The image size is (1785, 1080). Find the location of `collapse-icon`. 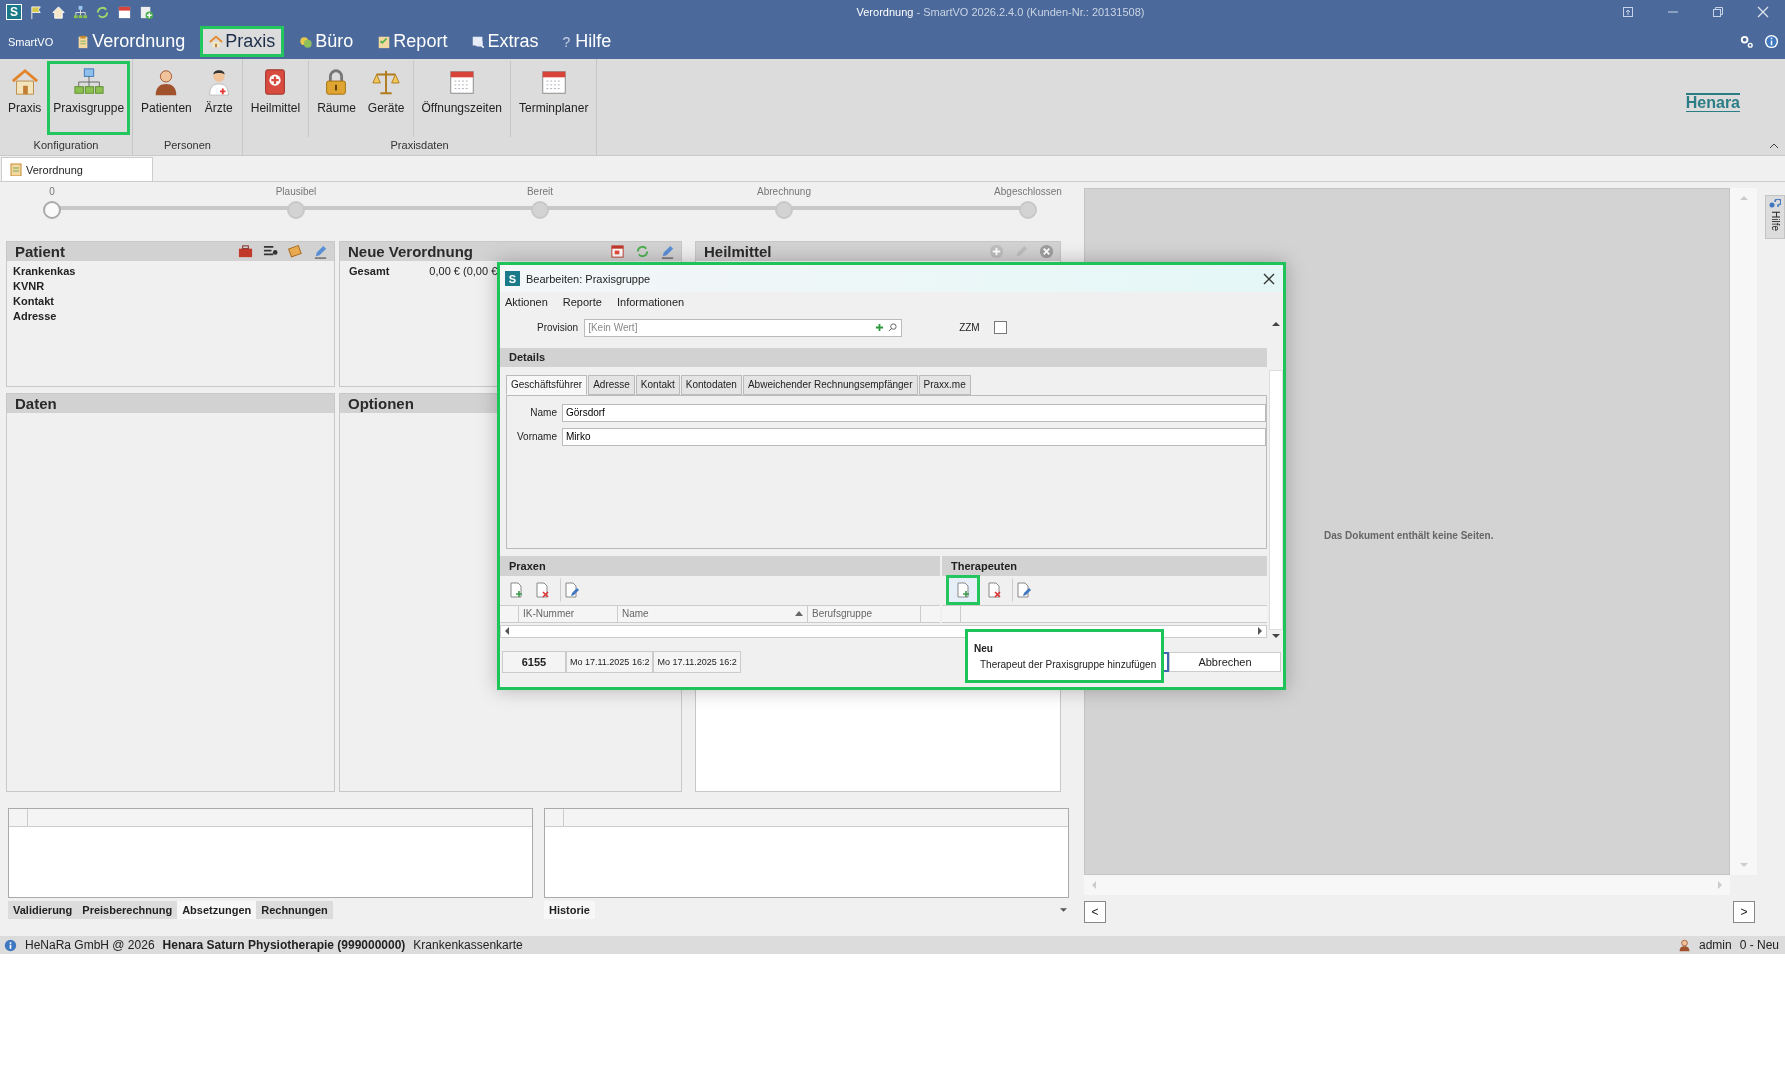

collapse-icon is located at coordinates (1774, 146).